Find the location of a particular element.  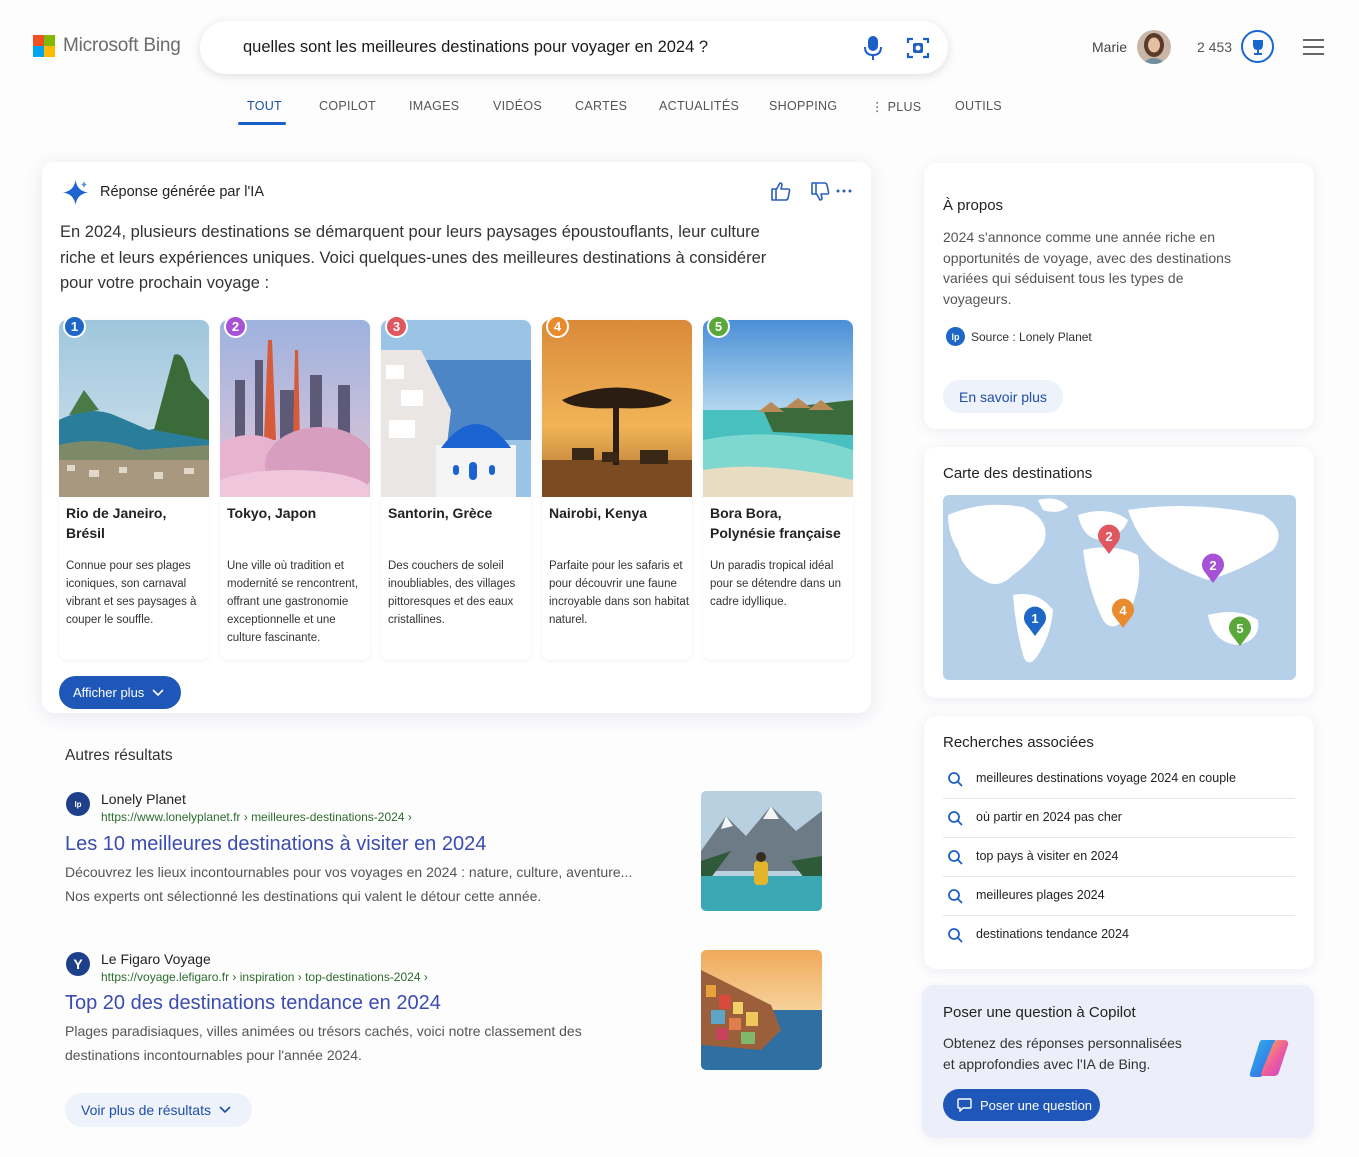

tab-videos: VIDÉOS is located at coordinates (517, 106).